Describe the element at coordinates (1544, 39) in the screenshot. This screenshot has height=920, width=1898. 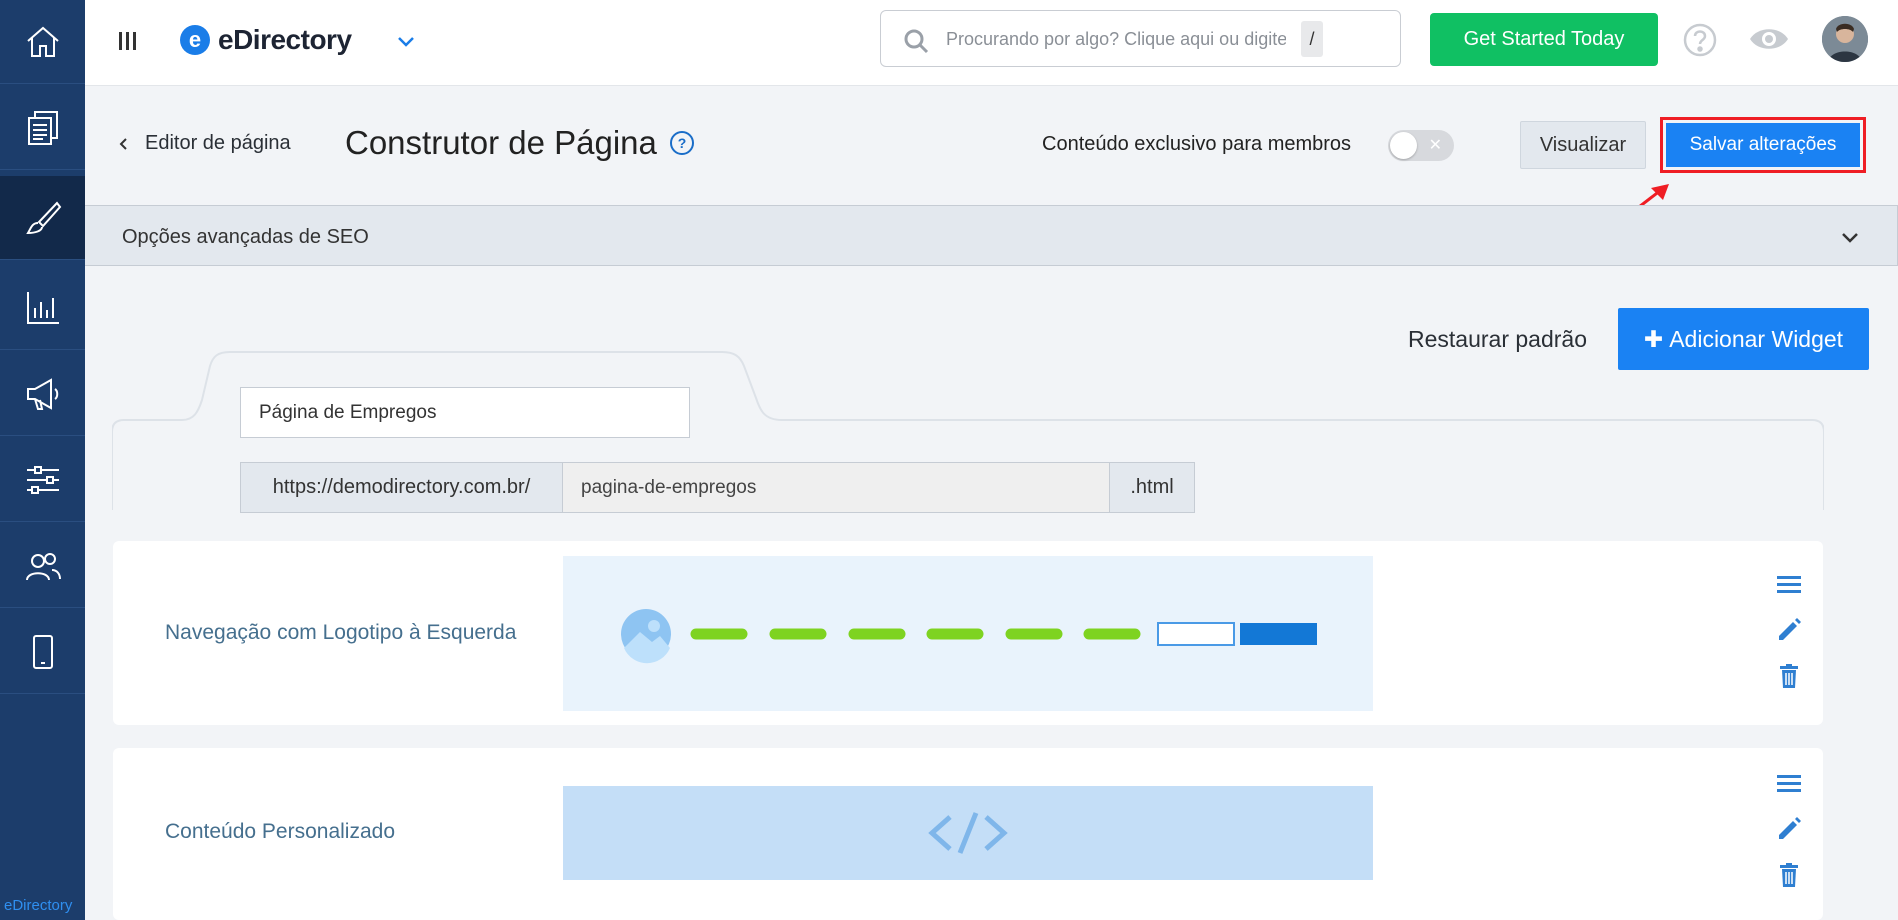
I see `get-started-button: Get Started Today` at that location.